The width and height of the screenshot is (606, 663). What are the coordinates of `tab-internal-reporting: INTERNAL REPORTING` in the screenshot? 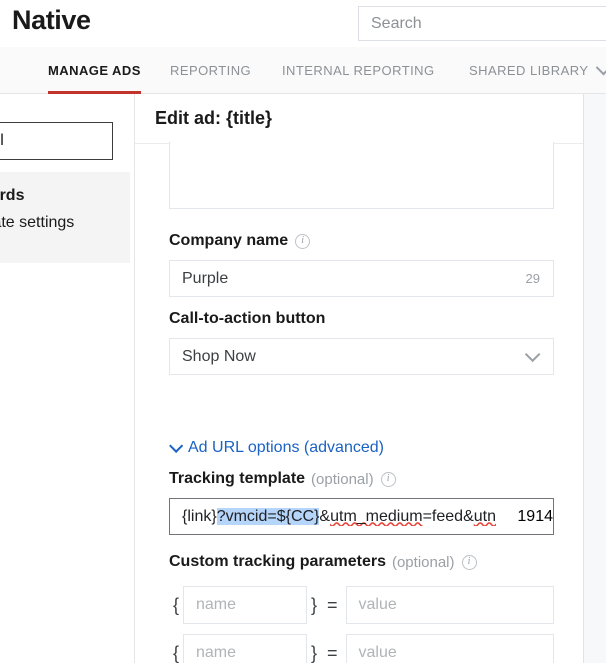 It's located at (358, 70).